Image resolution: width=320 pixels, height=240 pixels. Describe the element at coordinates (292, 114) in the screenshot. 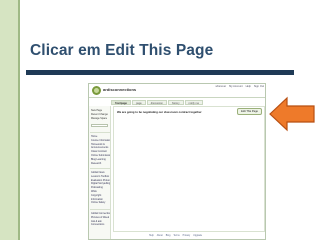

I see `arrow-left-icon` at that location.